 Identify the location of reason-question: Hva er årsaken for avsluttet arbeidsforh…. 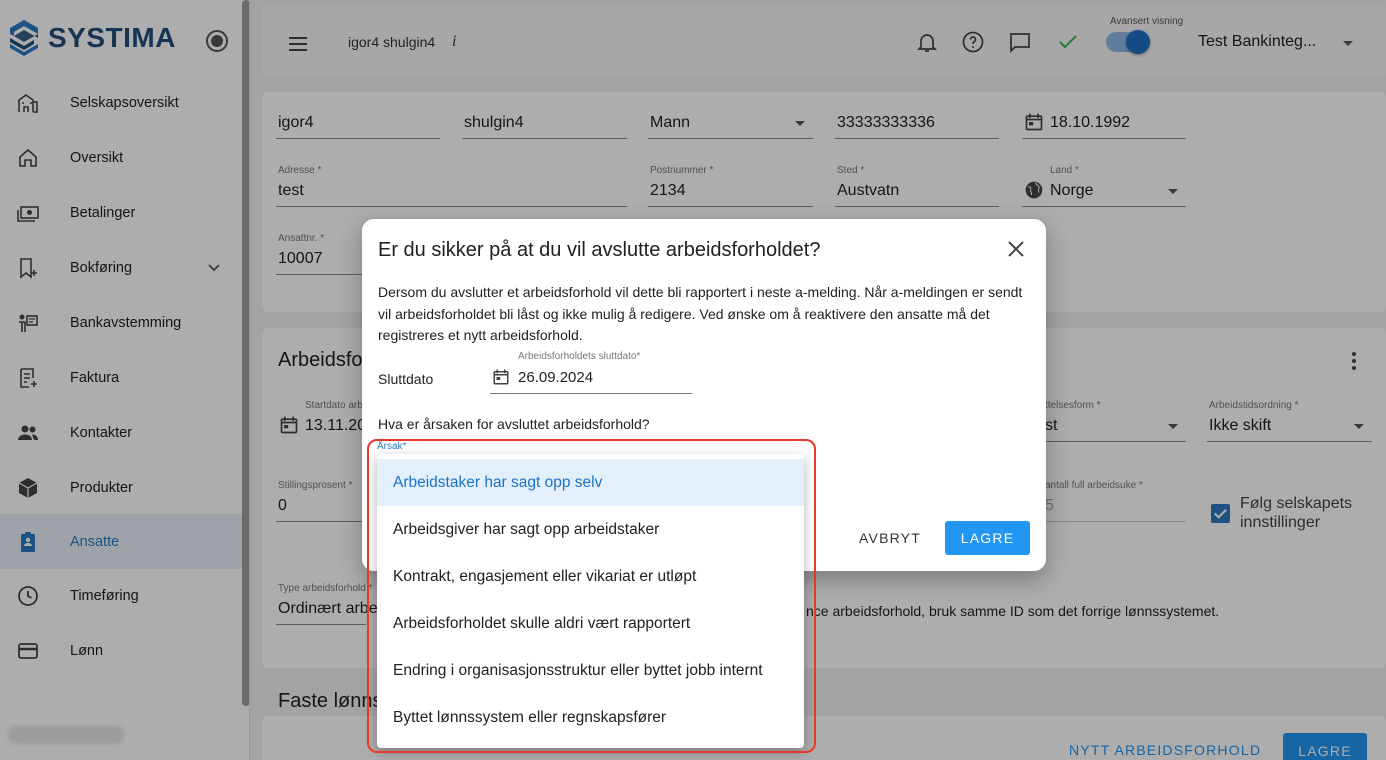
(514, 424).